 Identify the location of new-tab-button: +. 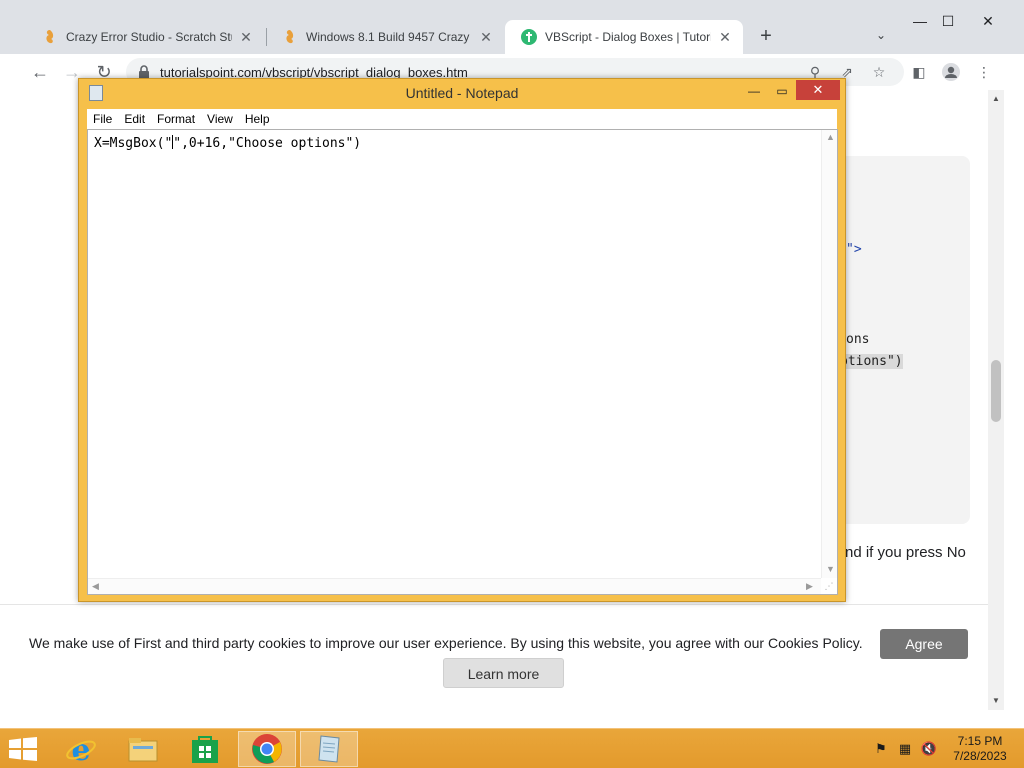
(766, 36).